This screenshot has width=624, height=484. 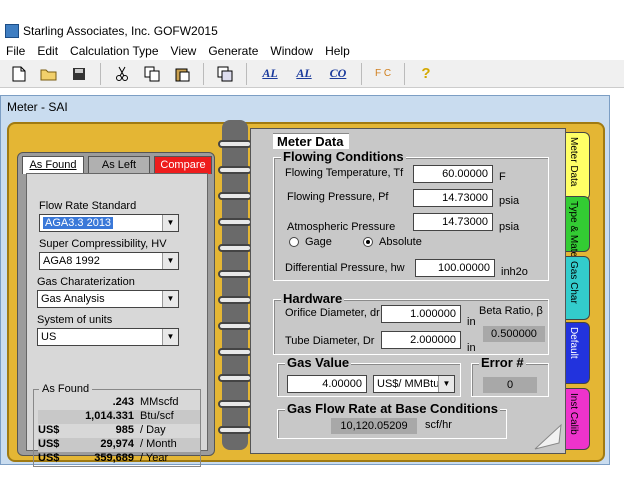 What do you see at coordinates (47, 51) in the screenshot?
I see `menu-edit: Edit` at bounding box center [47, 51].